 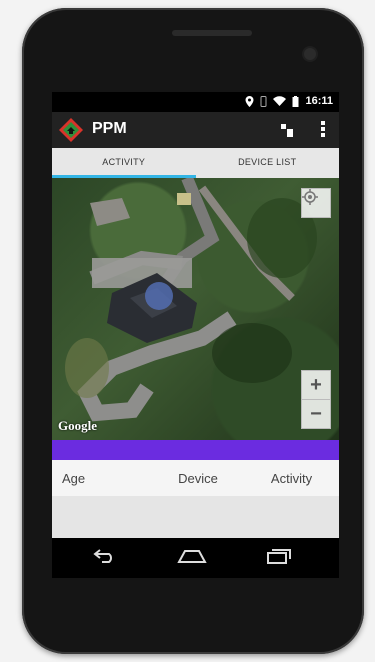 I want to click on my-location-button, so click(x=316, y=203).